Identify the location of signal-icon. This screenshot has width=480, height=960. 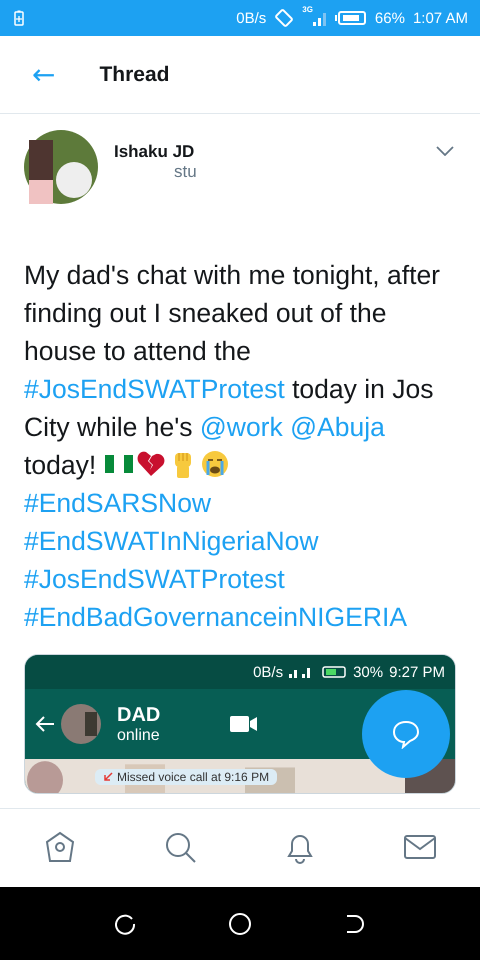
(319, 18).